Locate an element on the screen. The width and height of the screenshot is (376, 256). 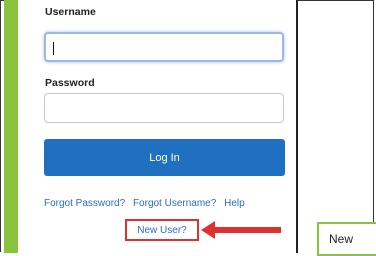
password-input is located at coordinates (164, 108).